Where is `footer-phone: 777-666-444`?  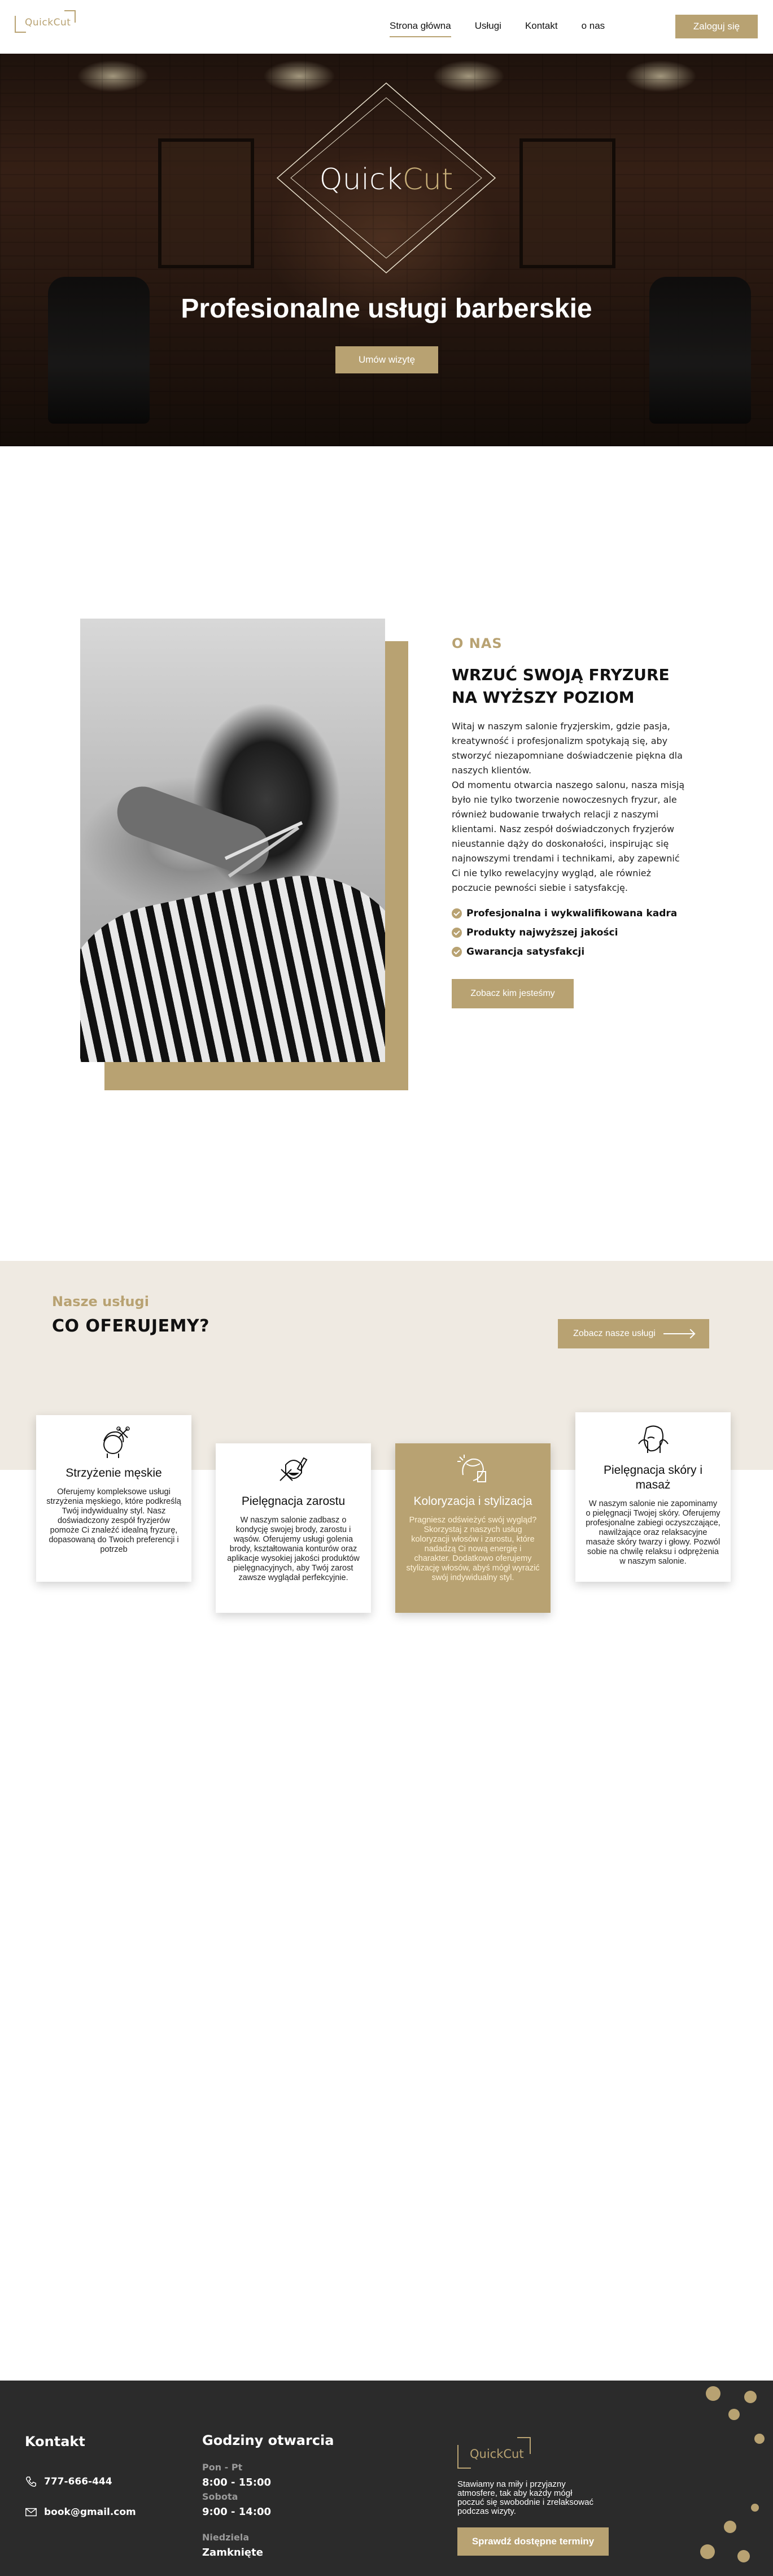 footer-phone: 777-666-444 is located at coordinates (68, 2481).